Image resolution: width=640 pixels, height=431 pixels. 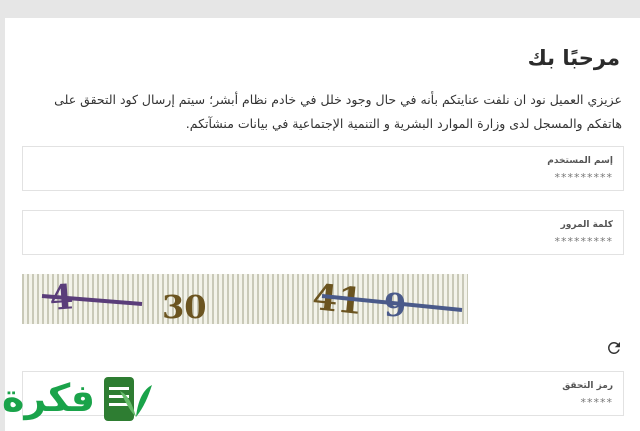 What do you see at coordinates (513, 241) in the screenshot?
I see `password-input` at bounding box center [513, 241].